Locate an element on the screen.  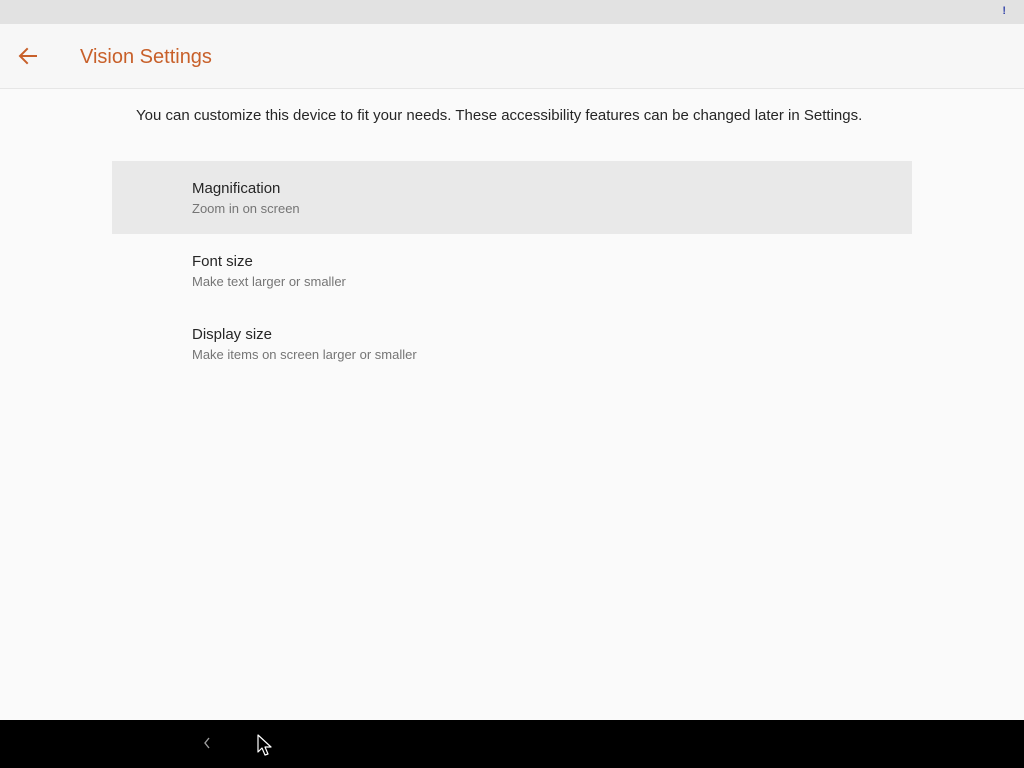
item-subtitle: Make text larger or smaller is located at coordinates (269, 281).